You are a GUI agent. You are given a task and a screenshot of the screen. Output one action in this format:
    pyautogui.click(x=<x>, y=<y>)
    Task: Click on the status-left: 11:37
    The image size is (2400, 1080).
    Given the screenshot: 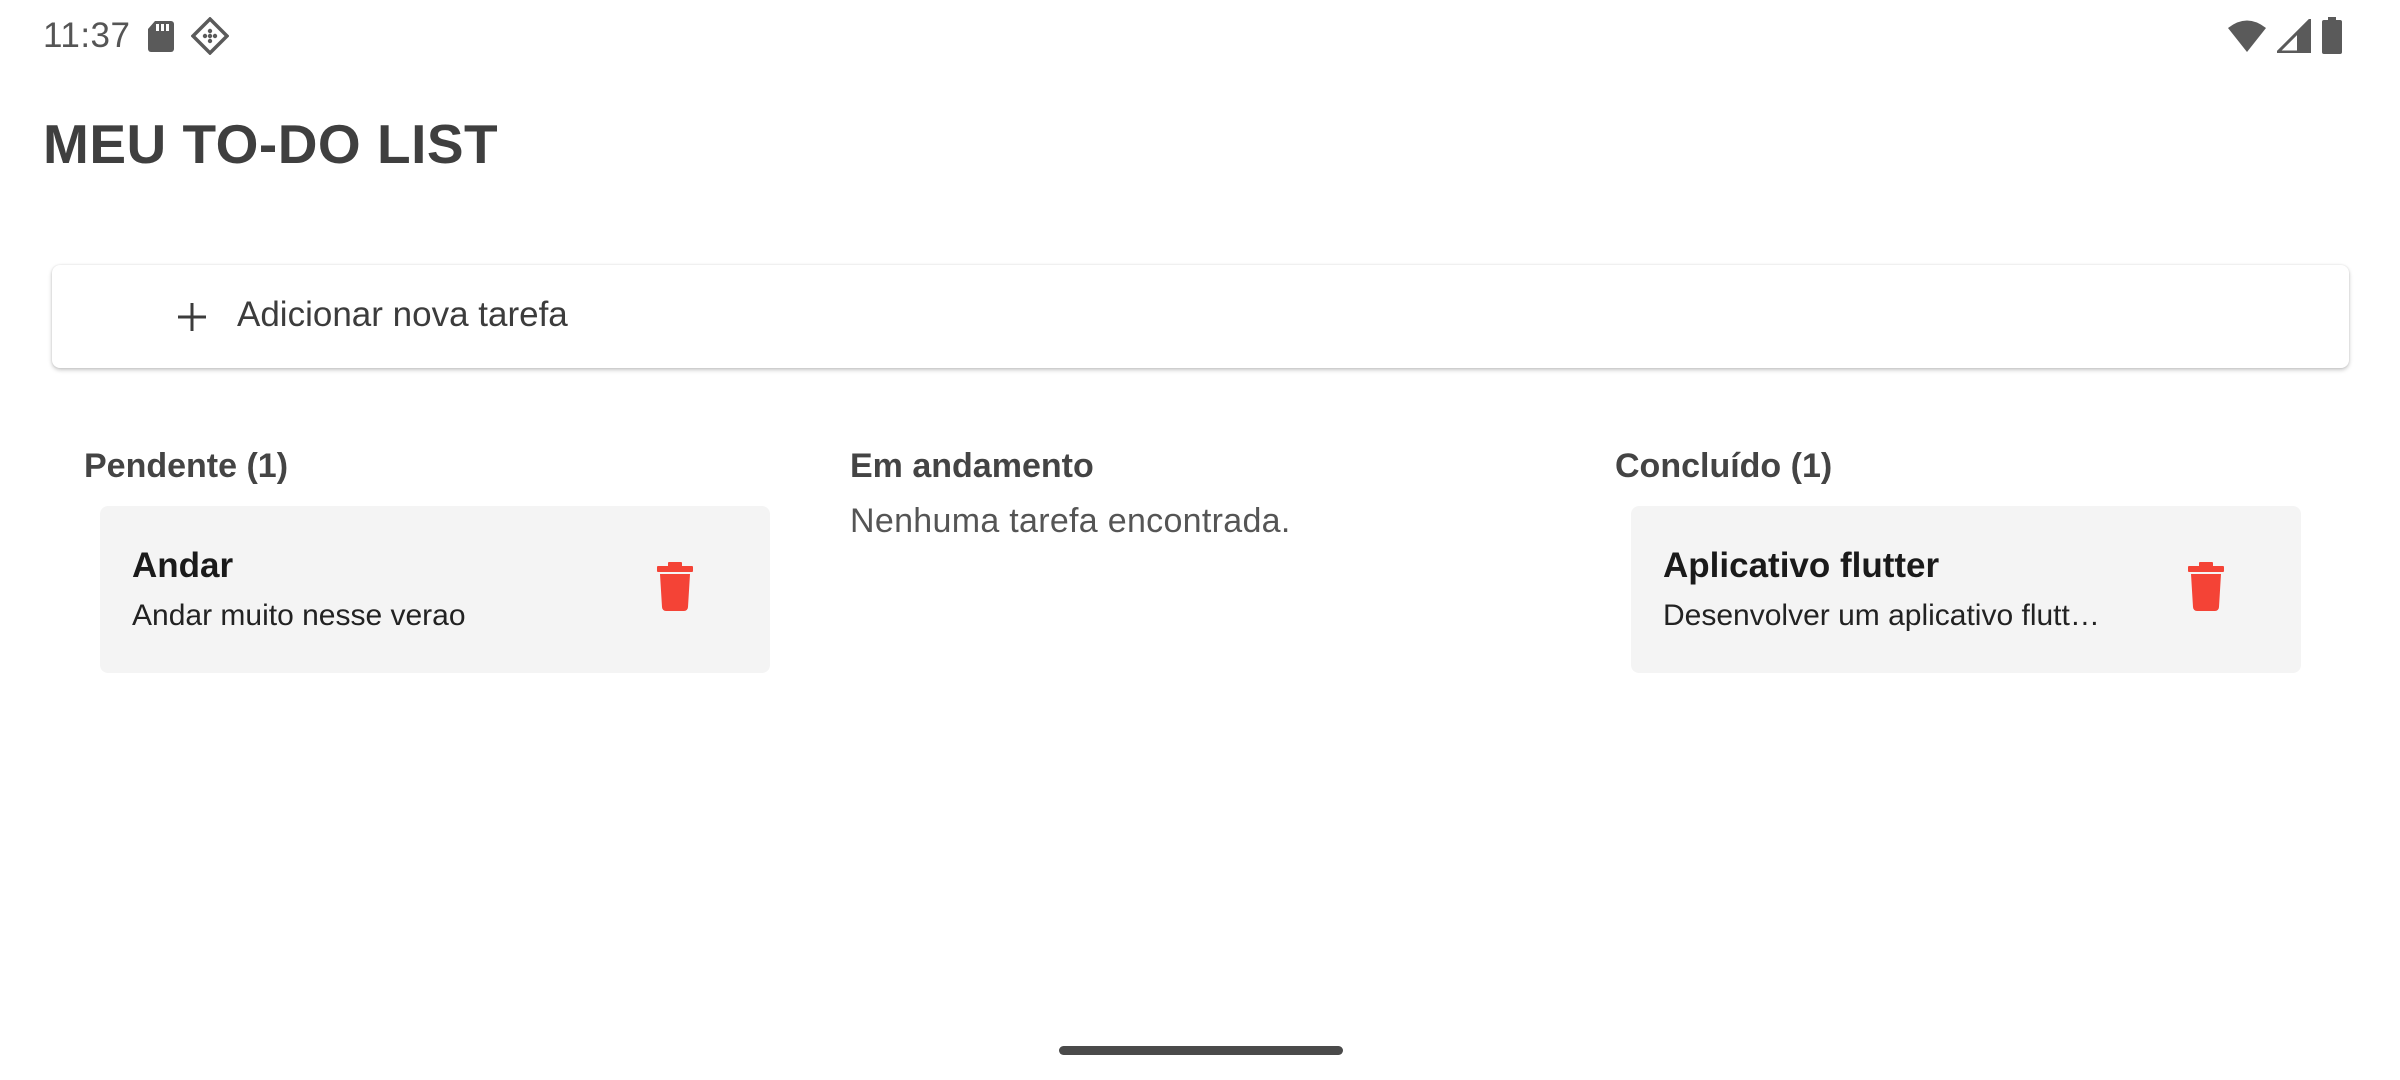 What is the action you would take?
    pyautogui.click(x=136, y=36)
    